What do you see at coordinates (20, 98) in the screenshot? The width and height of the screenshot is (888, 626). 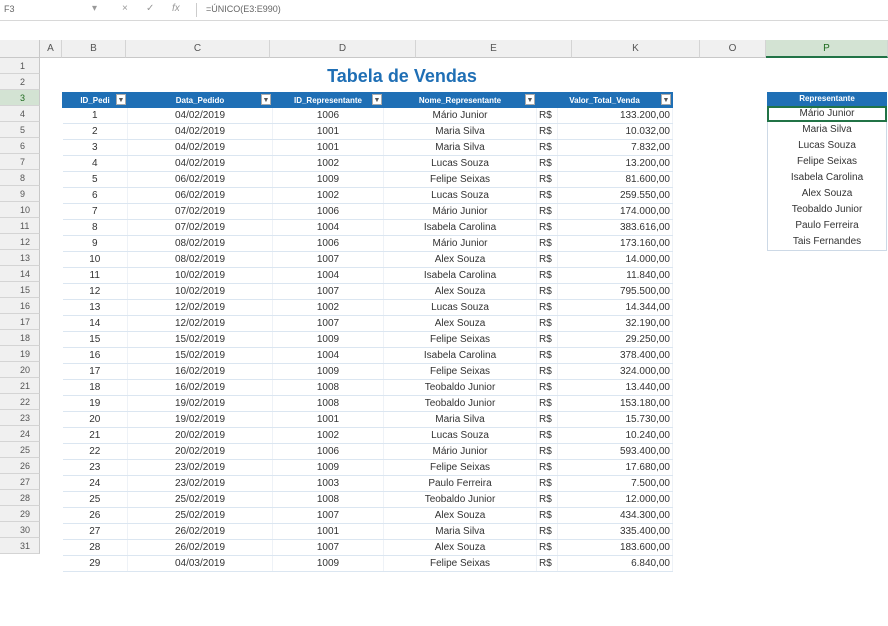 I see `row-header: 3` at bounding box center [20, 98].